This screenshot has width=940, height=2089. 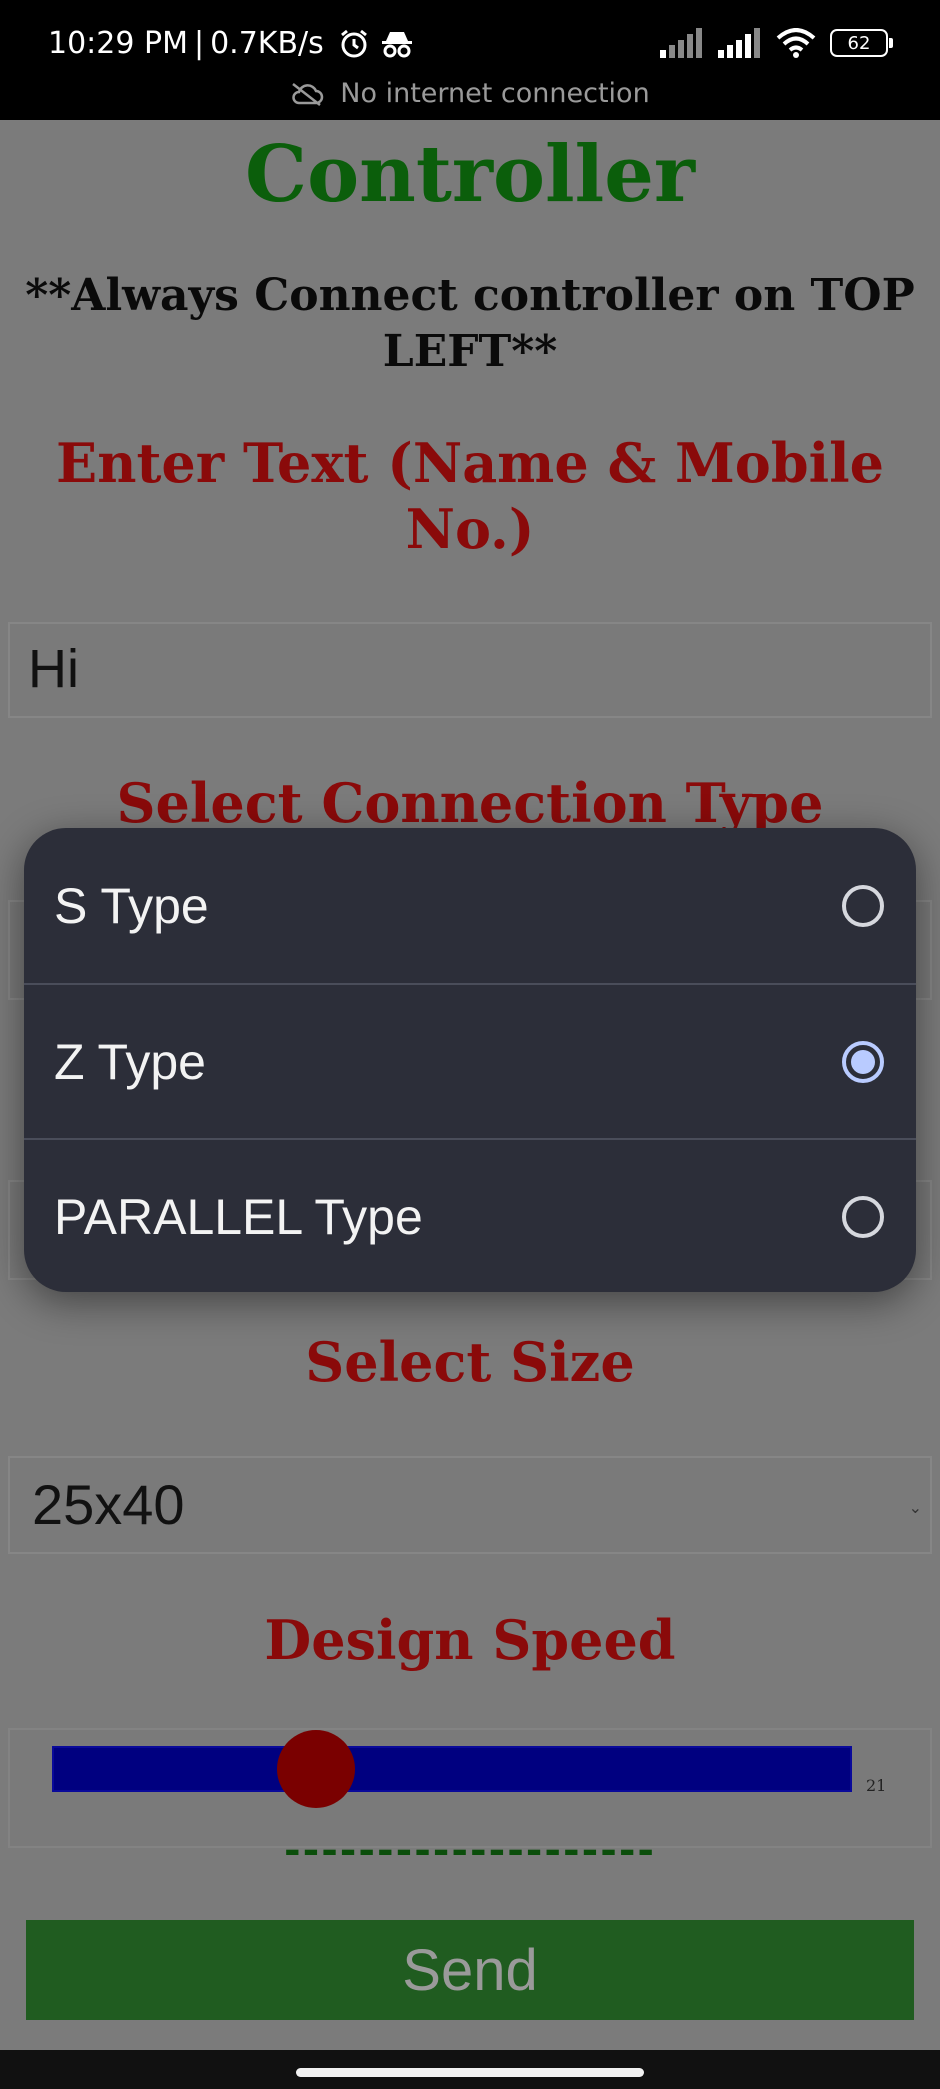 I want to click on connection-heading: Select Connection Type, so click(x=470, y=803).